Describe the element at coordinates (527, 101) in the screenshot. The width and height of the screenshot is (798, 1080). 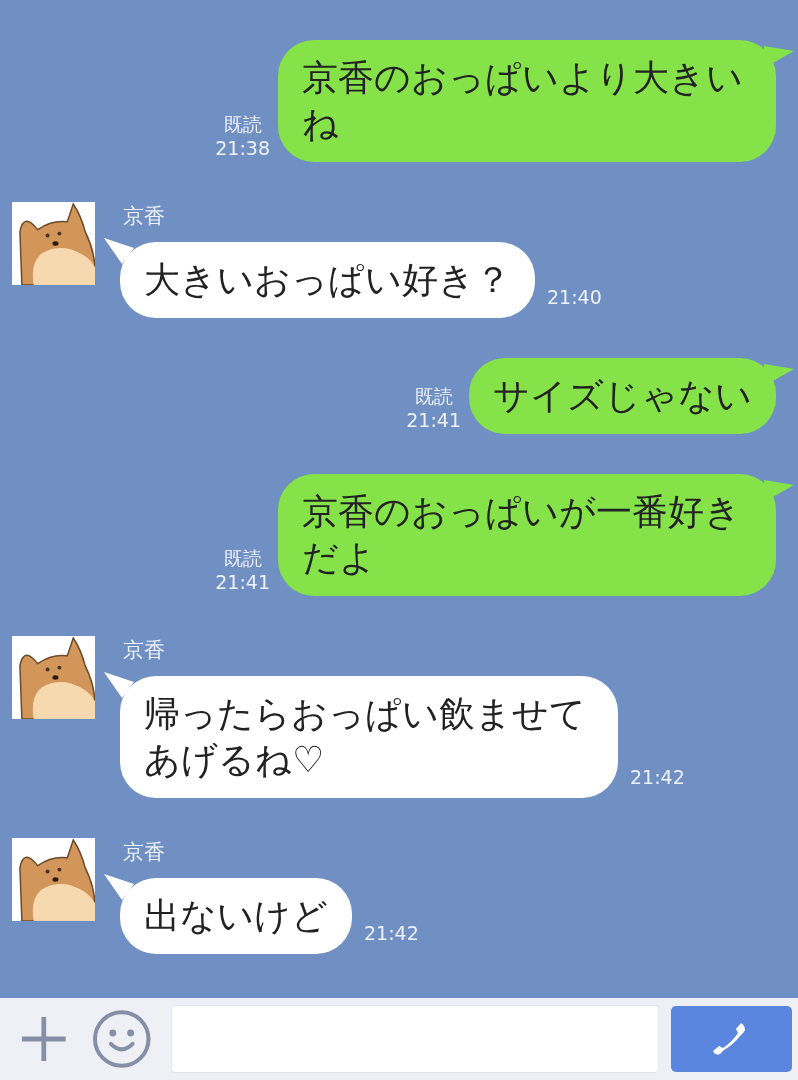
I see `message-bubble: 京香のおっぱいより大きいね` at that location.